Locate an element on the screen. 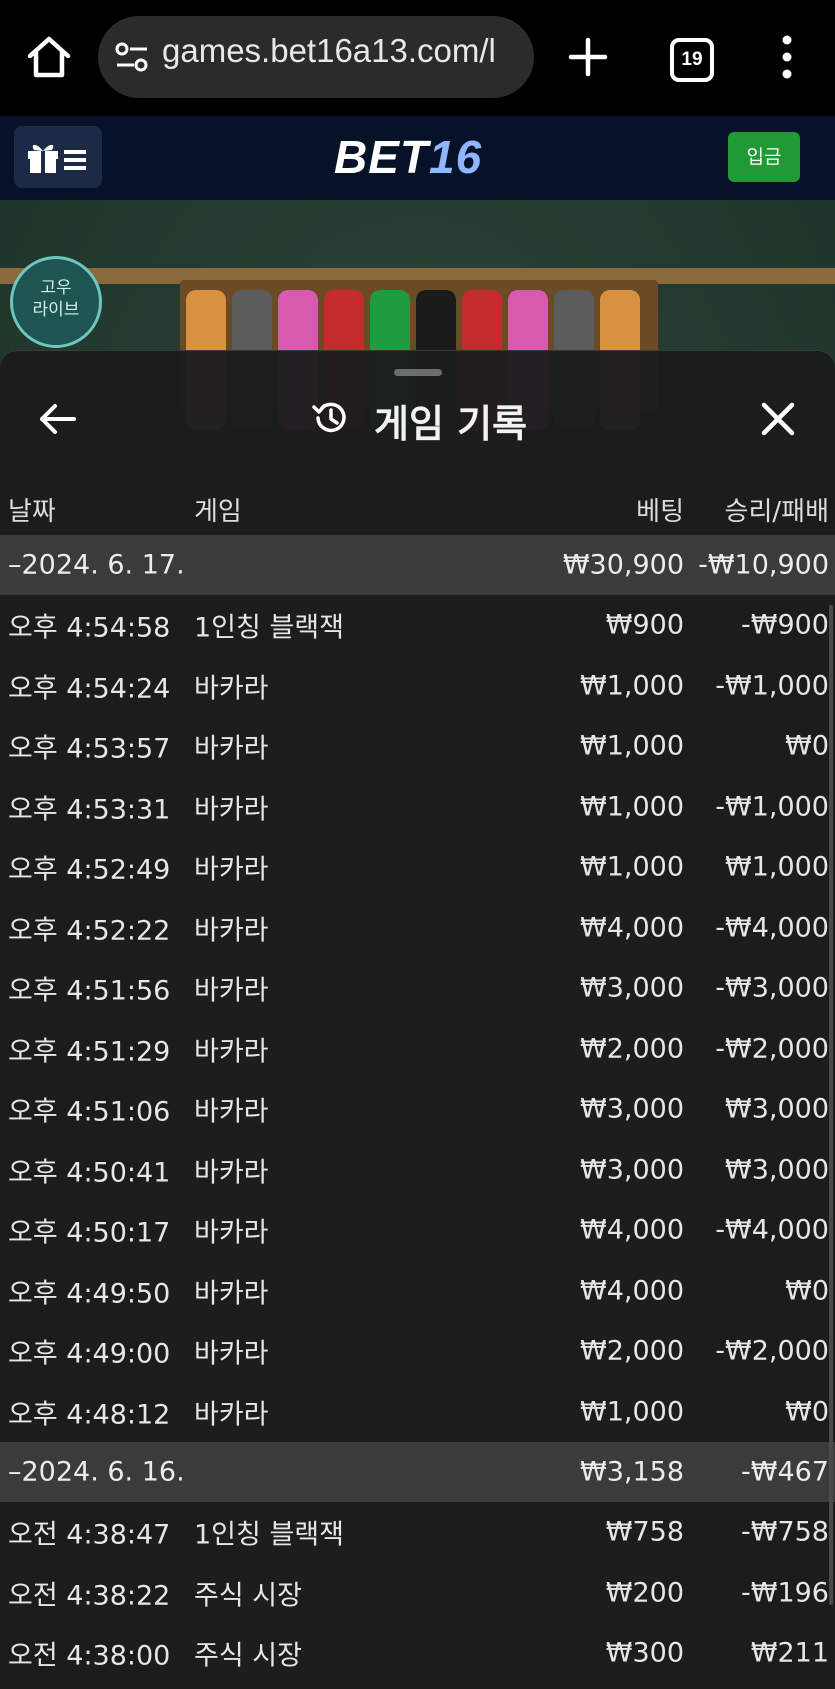 This screenshot has height=1689, width=835. row-result: ₩1,000 is located at coordinates (777, 867).